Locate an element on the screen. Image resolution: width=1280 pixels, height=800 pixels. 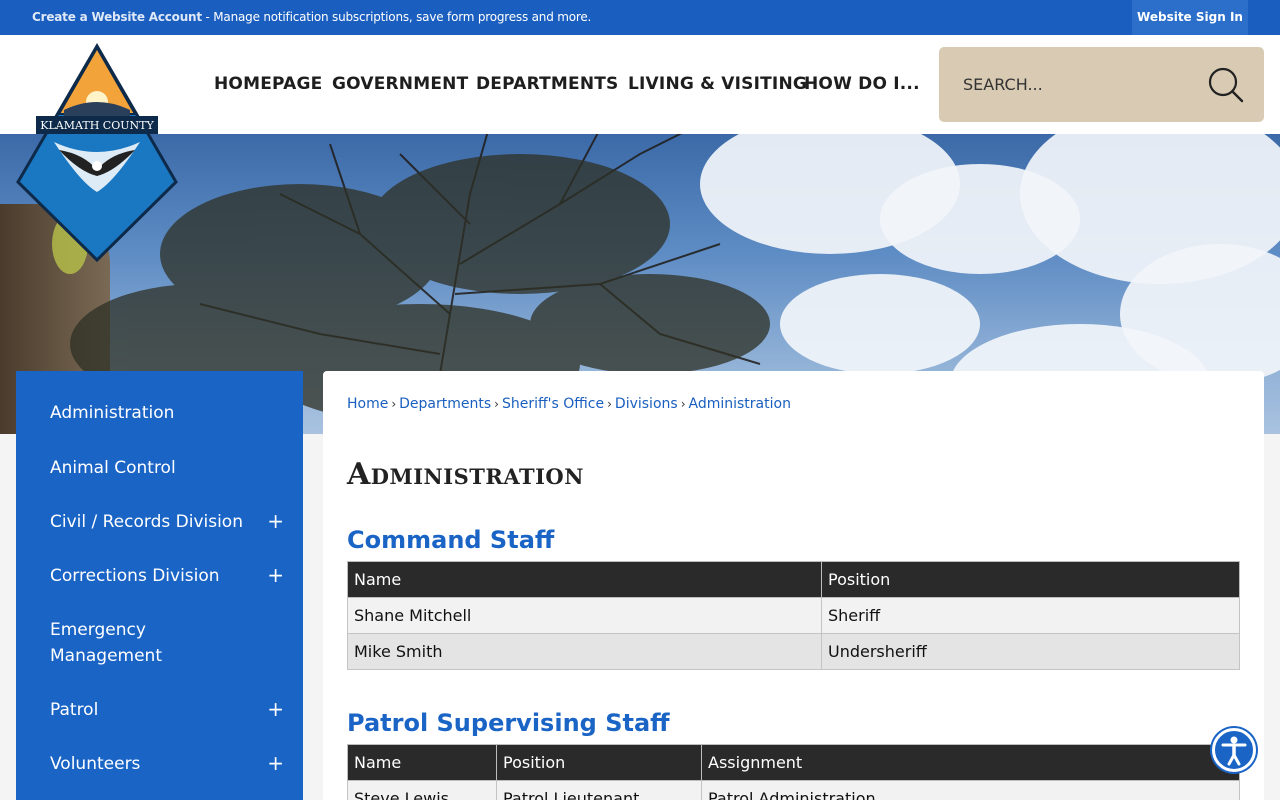
sidebar-item-corrections: Corrections Division + is located at coordinates (170, 576).